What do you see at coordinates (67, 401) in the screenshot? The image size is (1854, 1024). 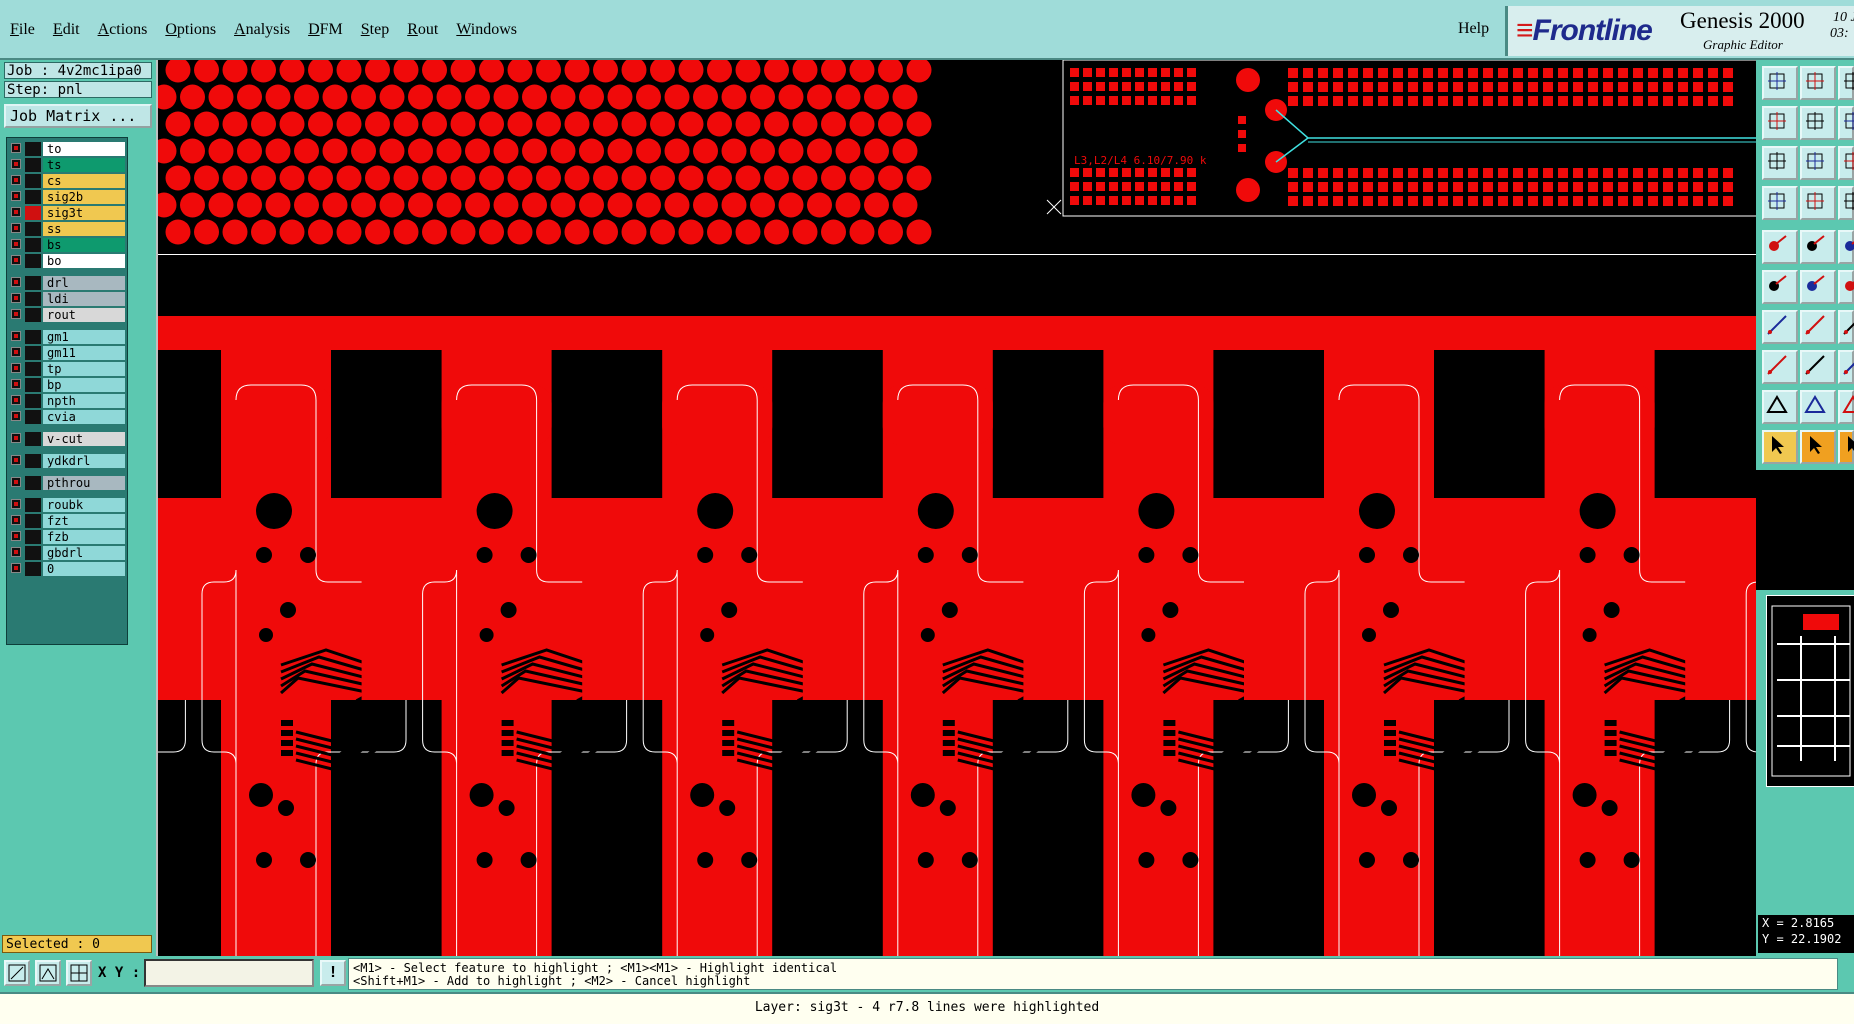 I see `layer-row-npth: npth` at bounding box center [67, 401].